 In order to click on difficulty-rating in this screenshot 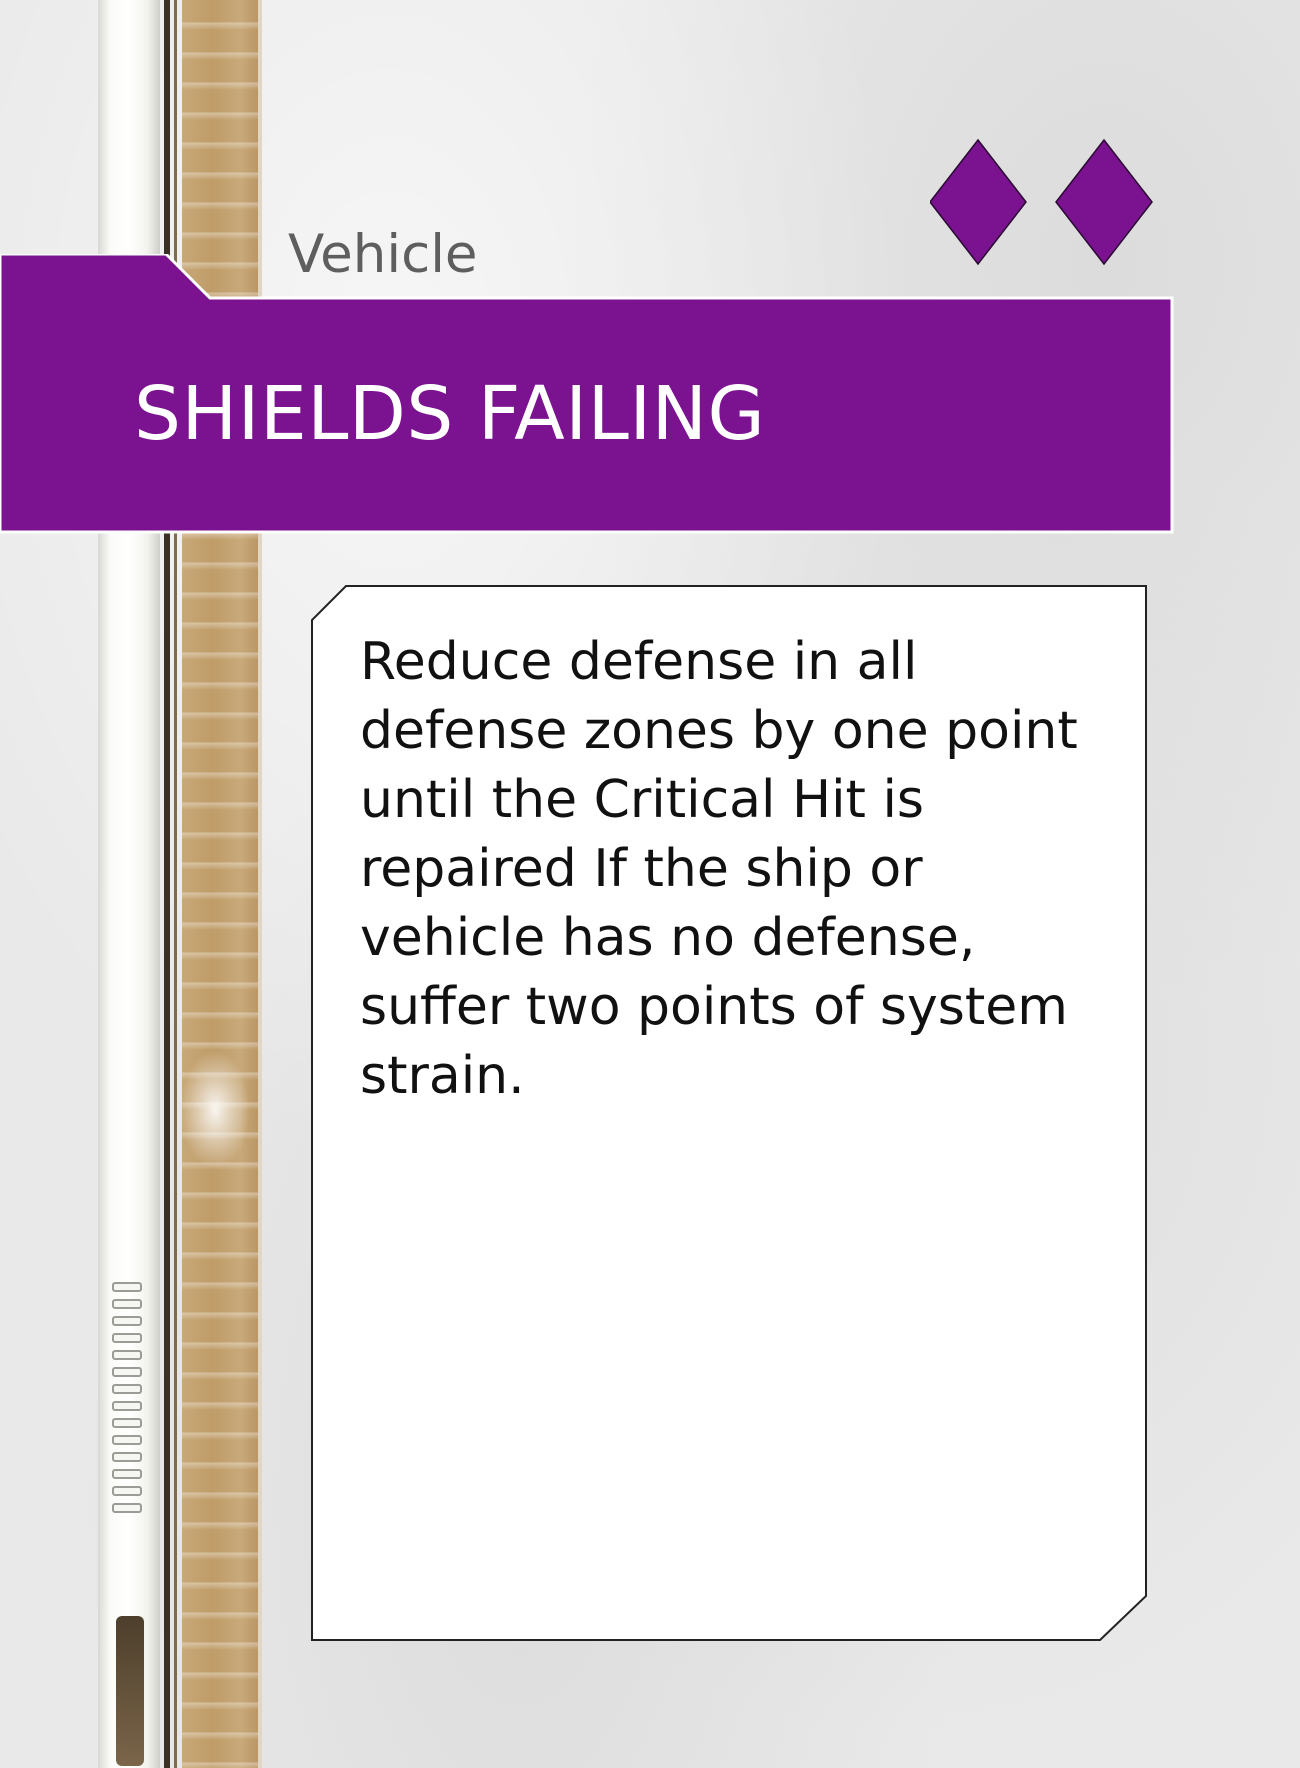, I will do `click(1042, 202)`.